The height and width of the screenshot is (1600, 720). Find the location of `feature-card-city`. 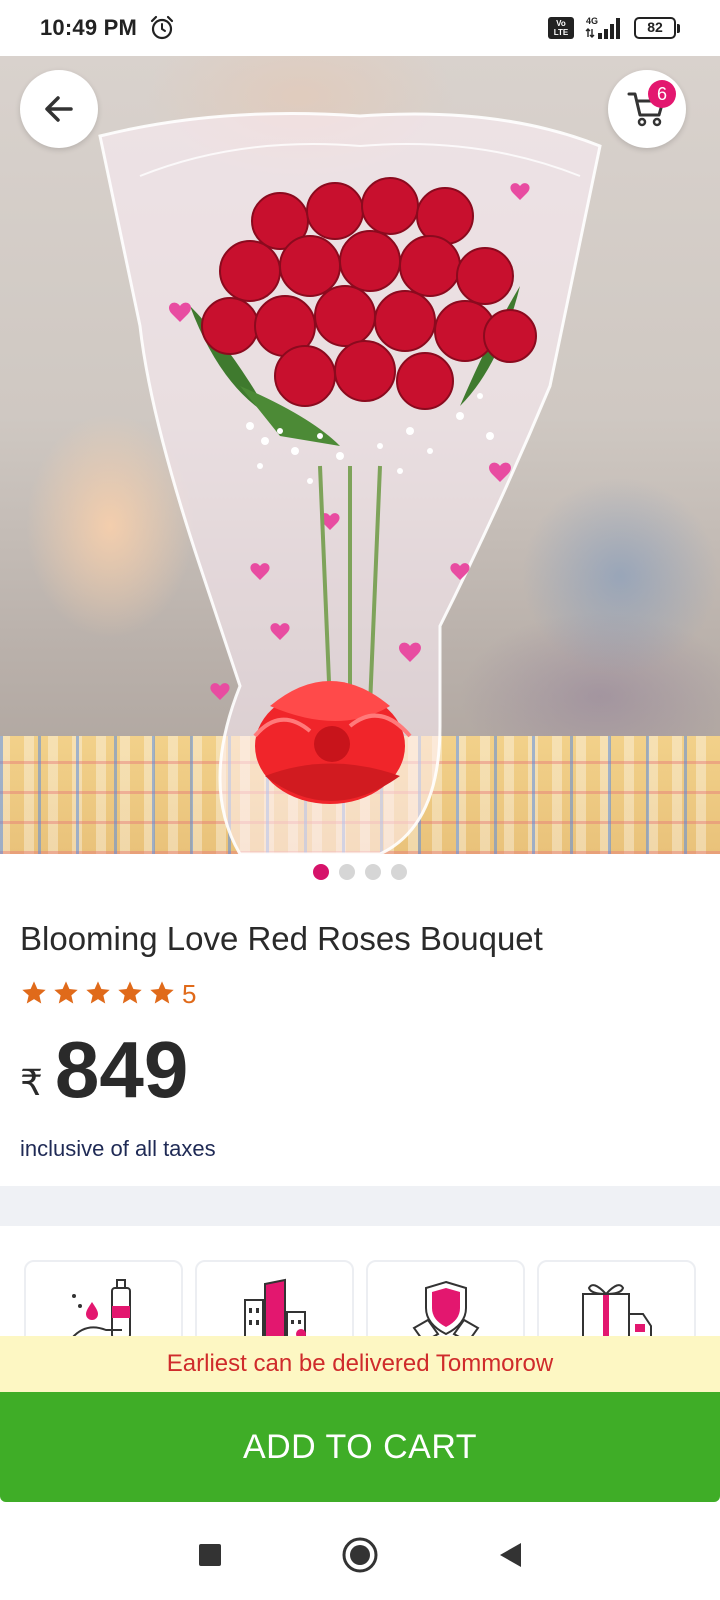

feature-card-city is located at coordinates (274, 1300).